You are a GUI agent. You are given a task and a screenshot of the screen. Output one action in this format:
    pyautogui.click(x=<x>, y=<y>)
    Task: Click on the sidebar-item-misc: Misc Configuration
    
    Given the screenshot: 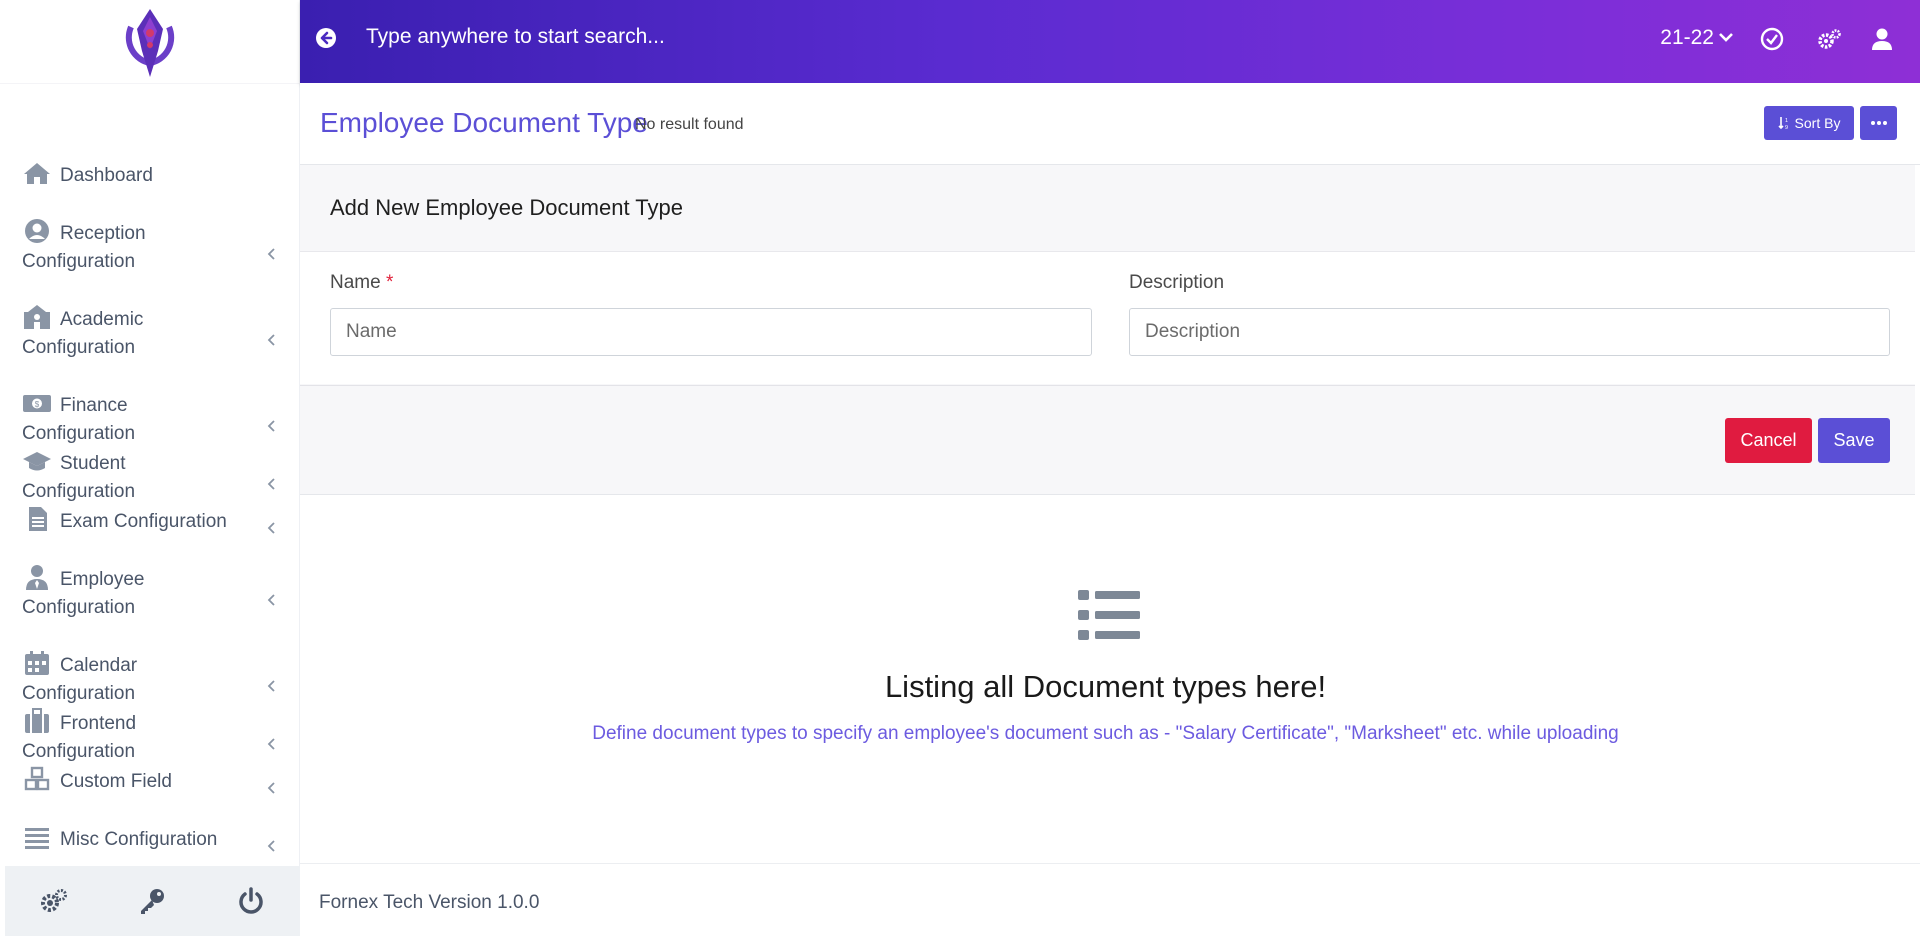 What is the action you would take?
    pyautogui.click(x=150, y=839)
    